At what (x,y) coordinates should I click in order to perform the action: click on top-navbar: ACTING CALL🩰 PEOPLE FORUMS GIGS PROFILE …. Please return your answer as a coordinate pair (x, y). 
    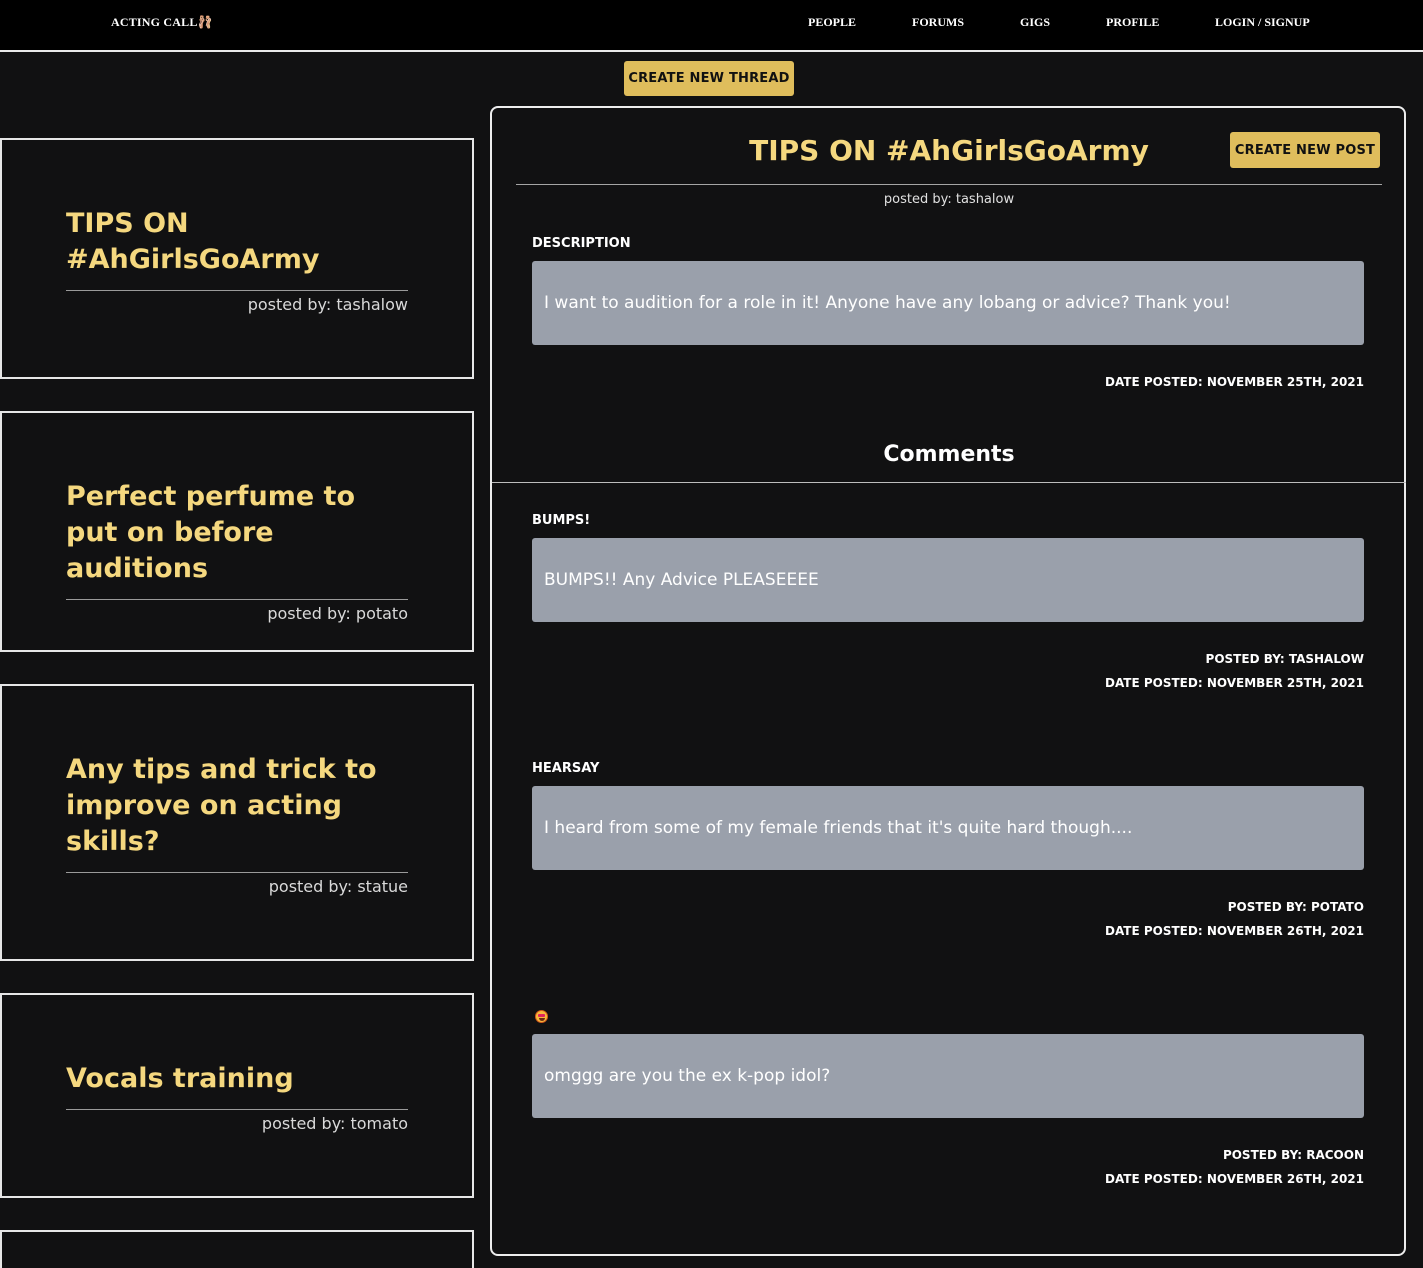
    Looking at the image, I should click on (711, 26).